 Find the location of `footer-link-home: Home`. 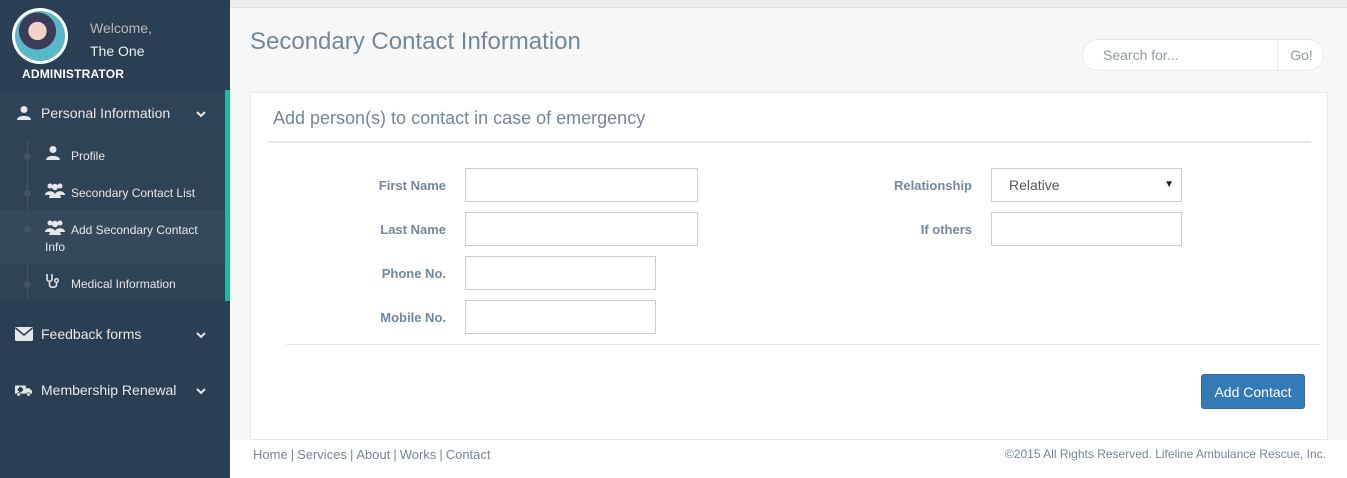

footer-link-home: Home is located at coordinates (270, 454).